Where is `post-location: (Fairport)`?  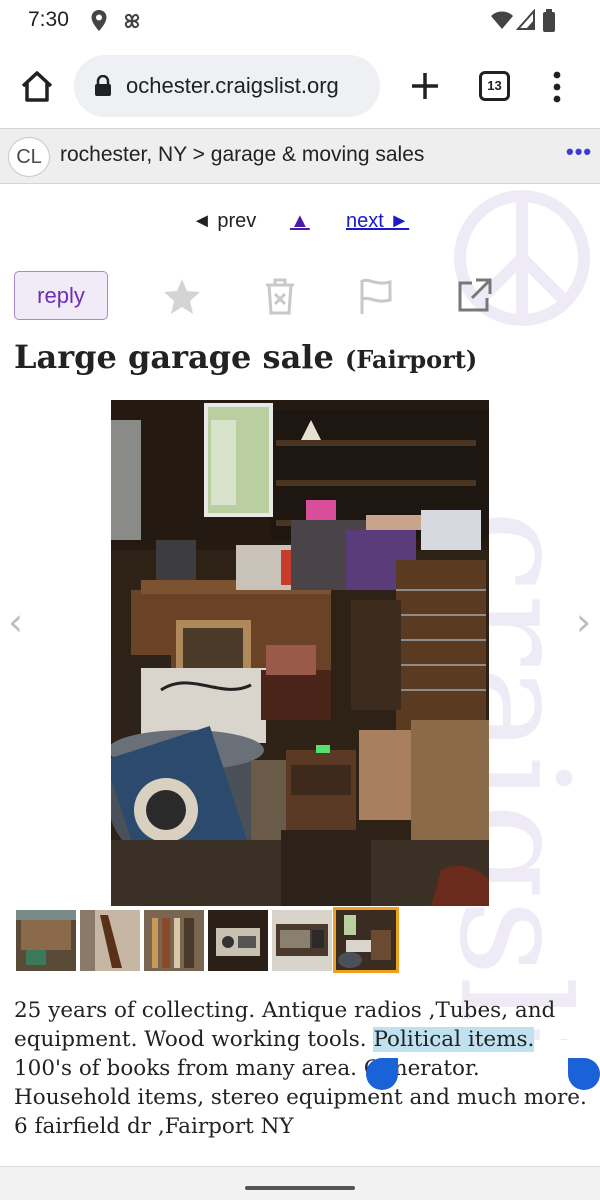 post-location: (Fairport) is located at coordinates (411, 359).